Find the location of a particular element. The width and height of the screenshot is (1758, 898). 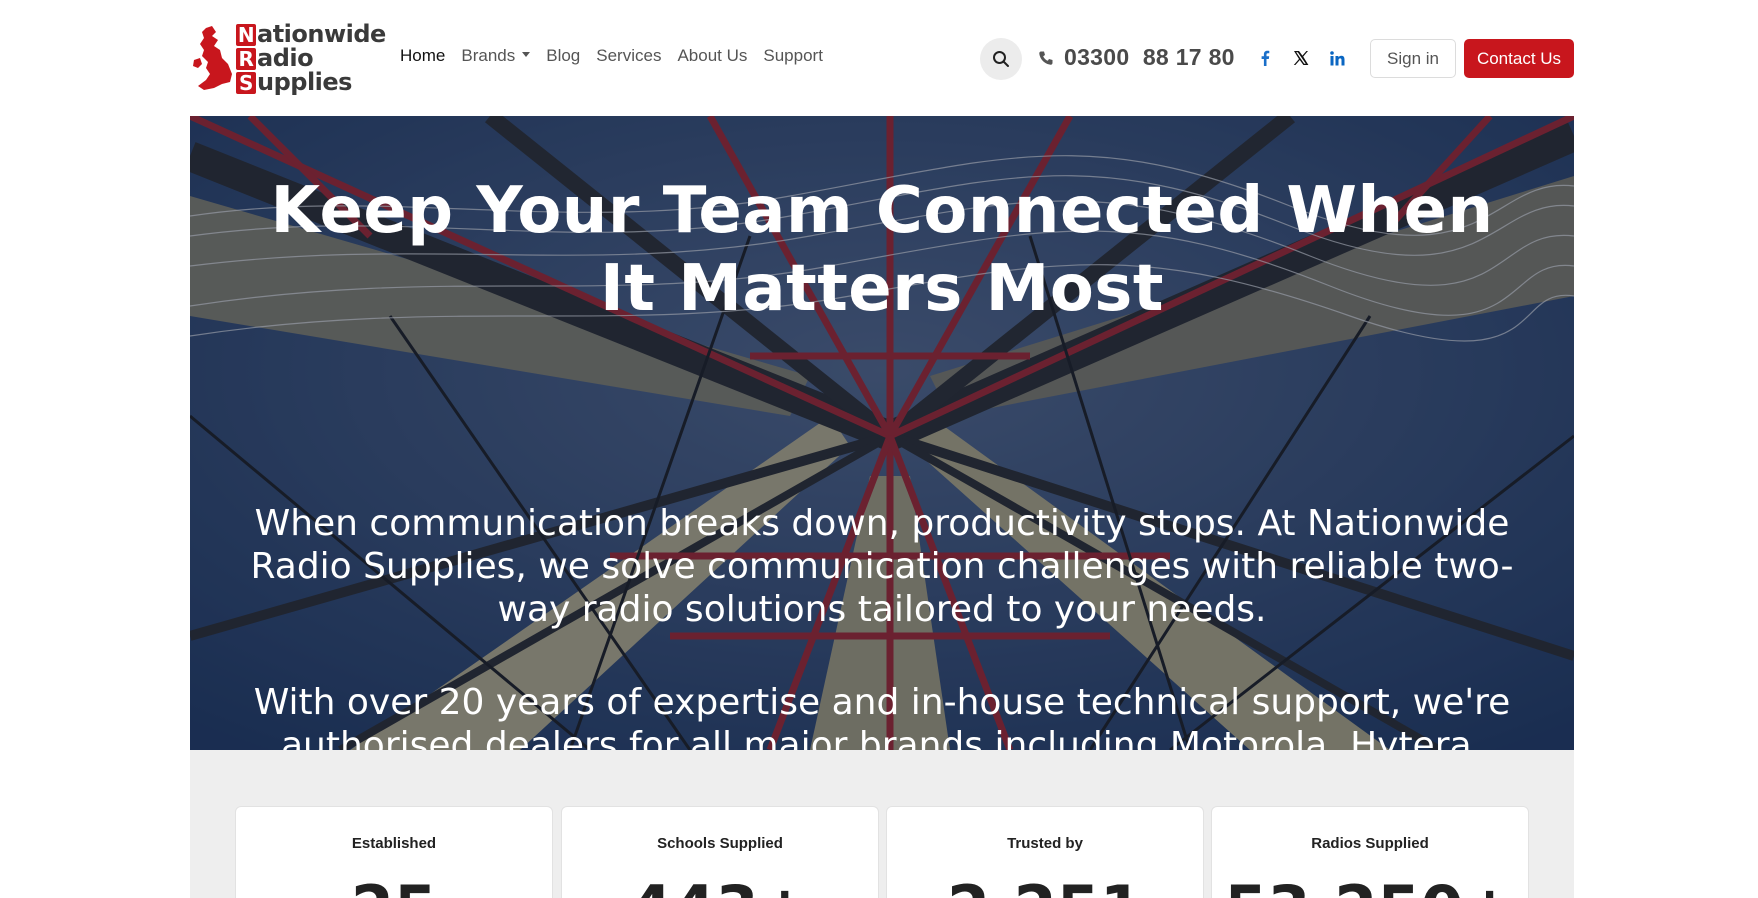

stat-label: Established is located at coordinates (394, 843).